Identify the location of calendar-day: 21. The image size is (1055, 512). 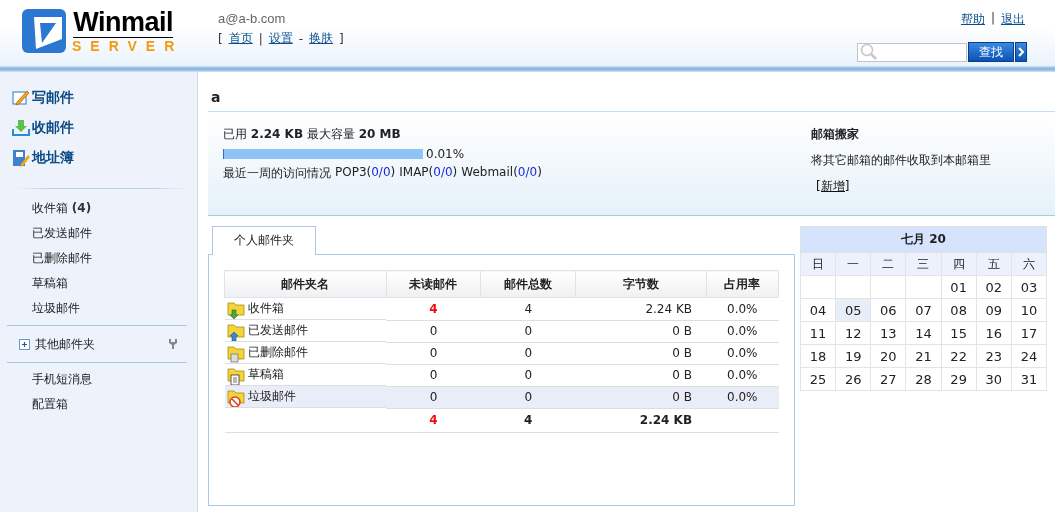
(923, 356).